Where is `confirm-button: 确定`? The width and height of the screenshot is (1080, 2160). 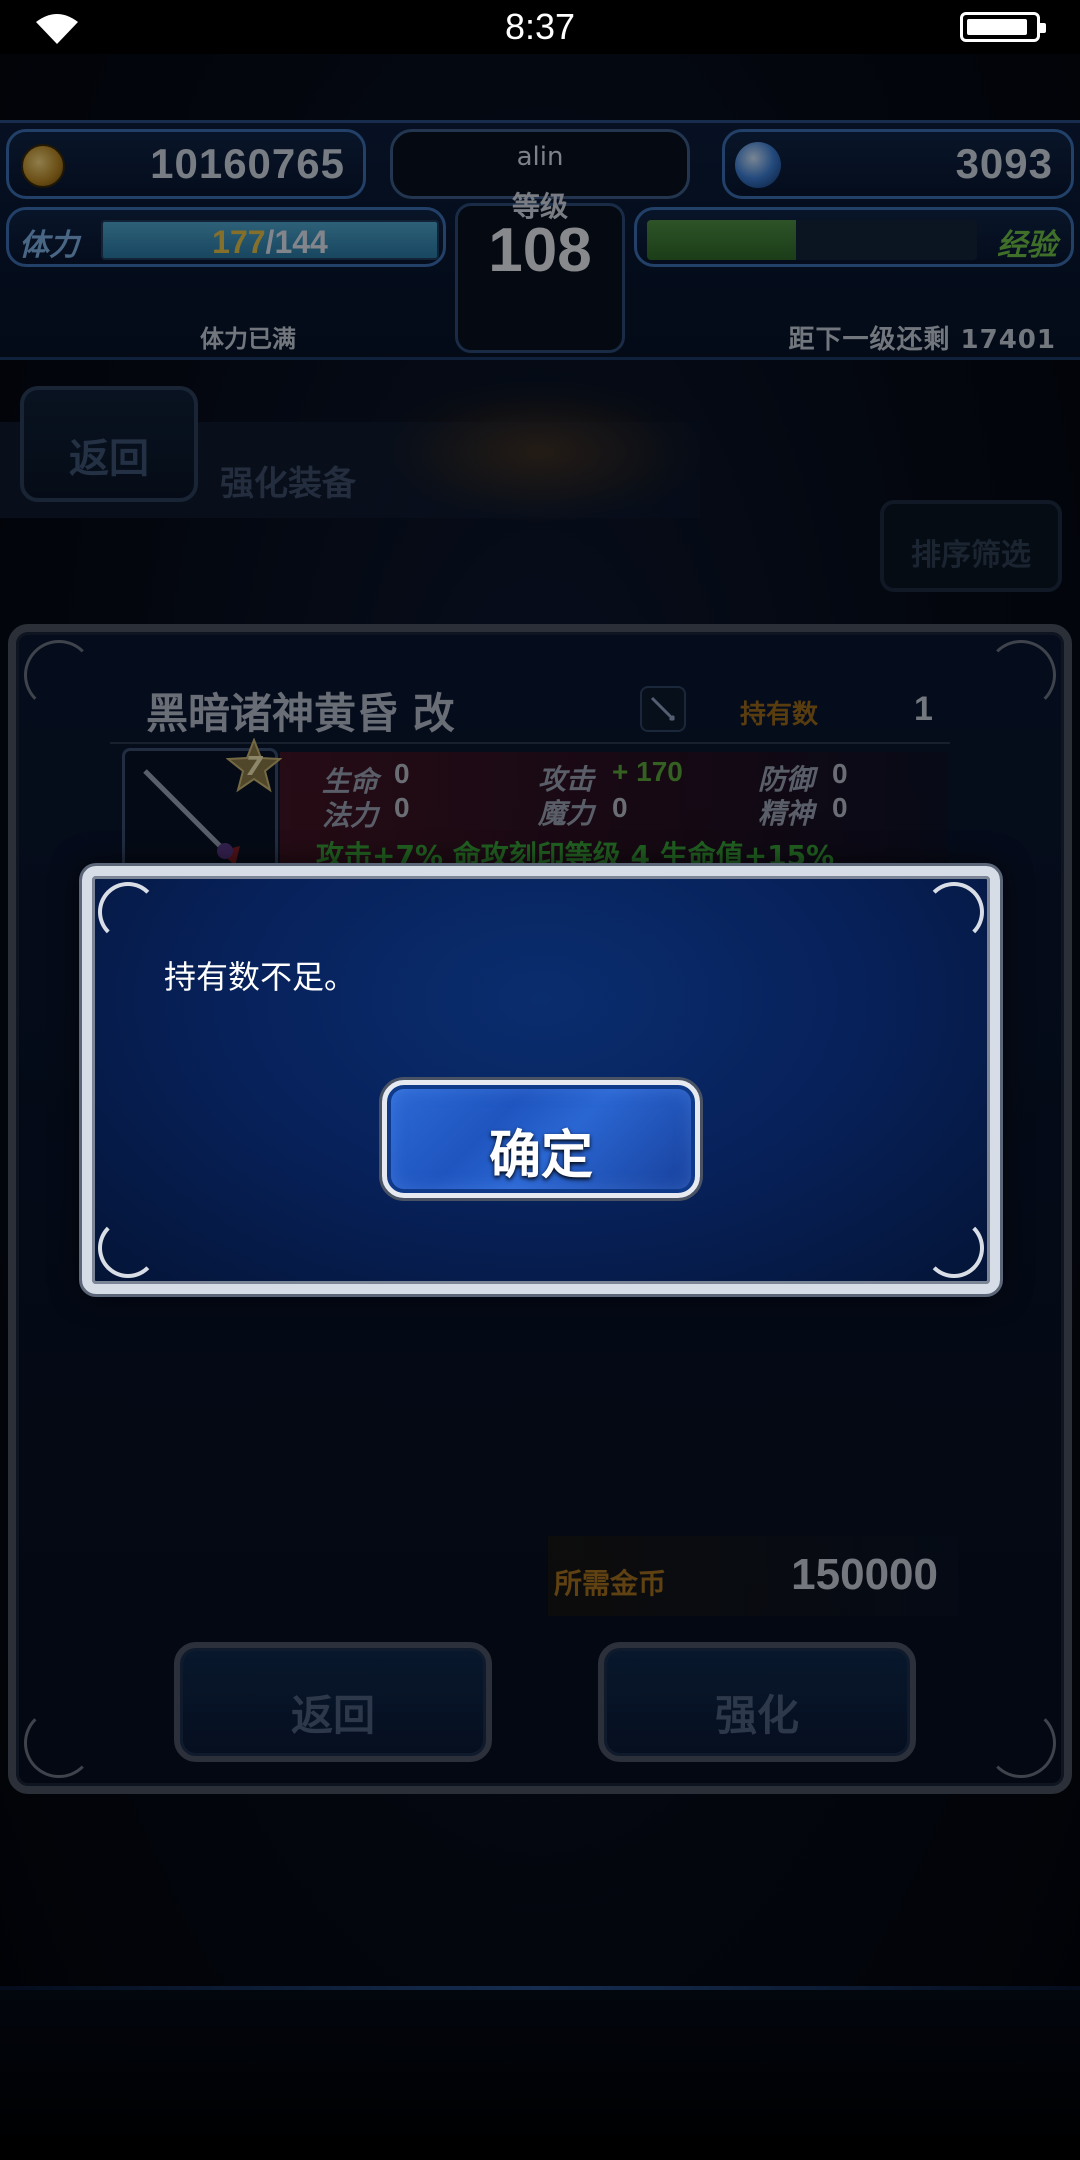 confirm-button: 确定 is located at coordinates (541, 1139).